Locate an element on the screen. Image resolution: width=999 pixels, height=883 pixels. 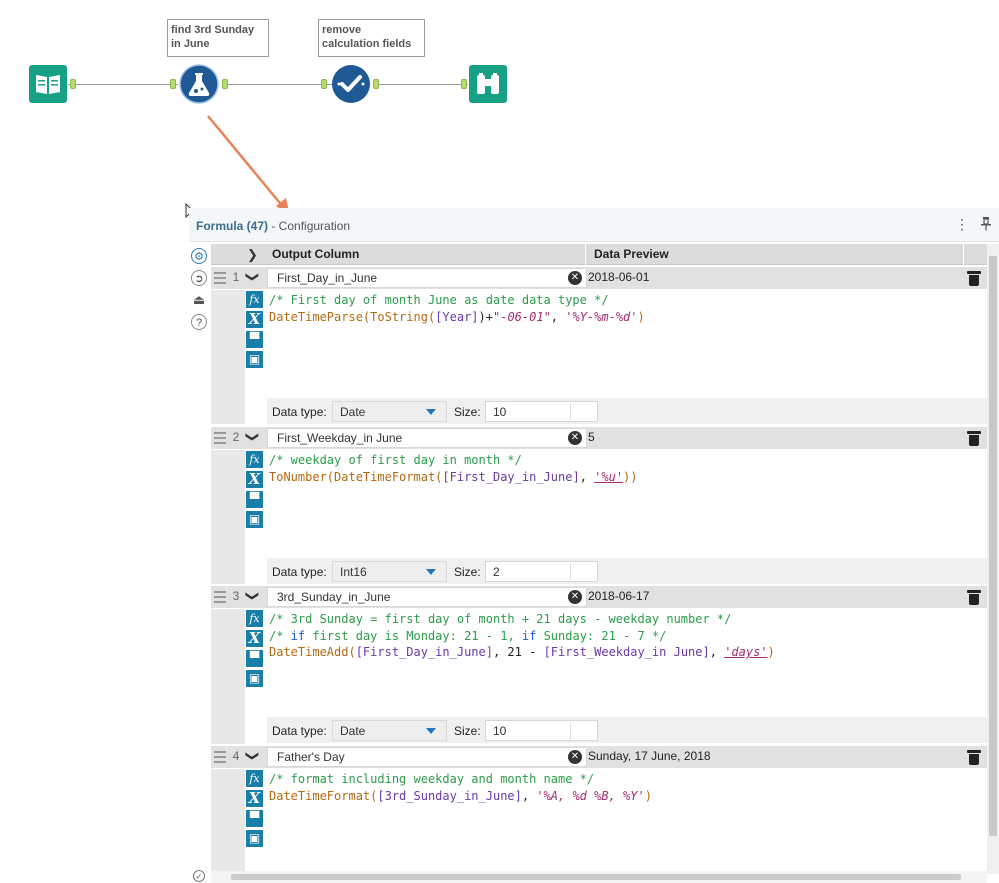
annotation-icon: ➲ is located at coordinates (199, 278).